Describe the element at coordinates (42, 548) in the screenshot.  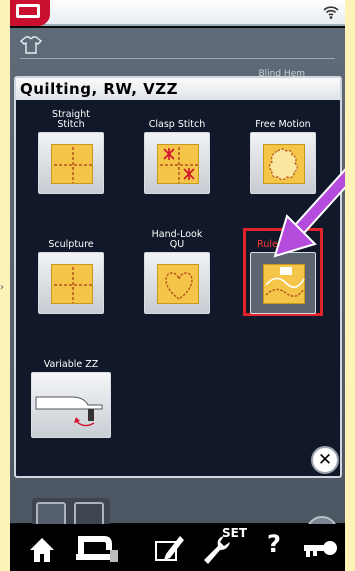
I see `home-icon` at that location.